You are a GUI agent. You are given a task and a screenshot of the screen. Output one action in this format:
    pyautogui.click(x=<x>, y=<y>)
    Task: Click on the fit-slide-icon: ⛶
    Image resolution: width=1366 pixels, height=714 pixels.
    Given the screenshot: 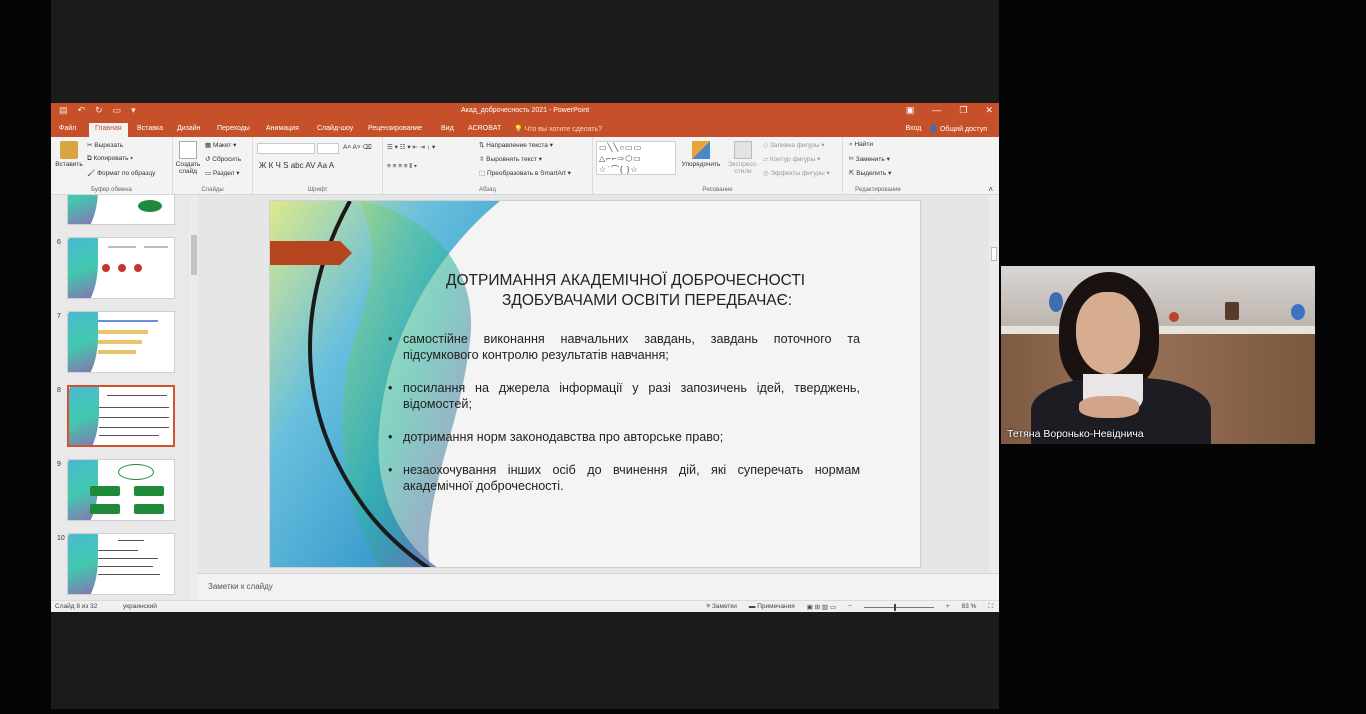 What is the action you would take?
    pyautogui.click(x=990, y=607)
    